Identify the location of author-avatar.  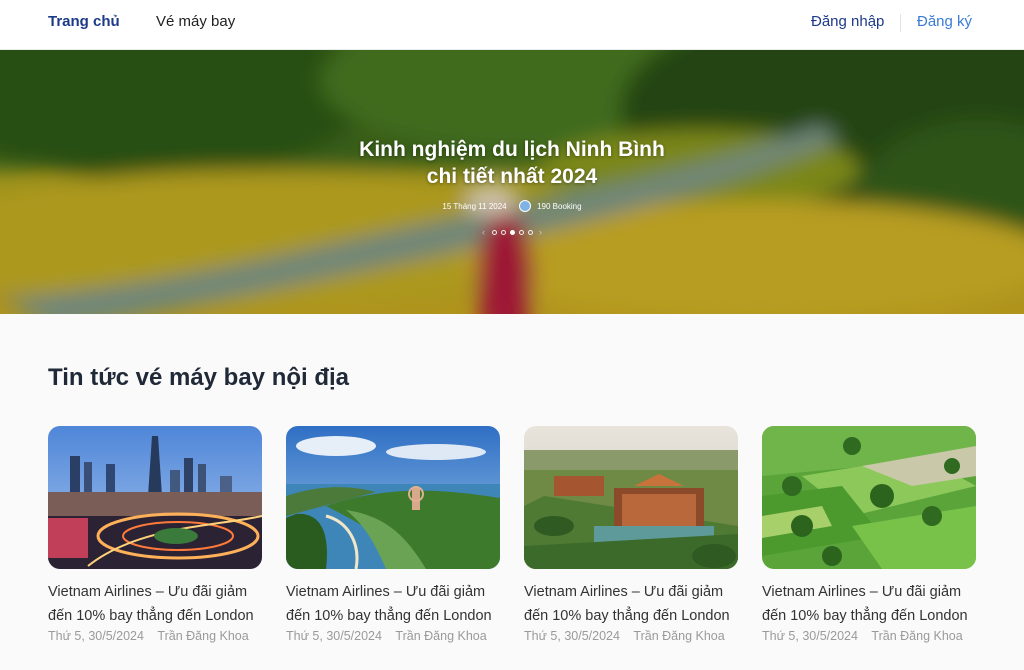
(524, 206).